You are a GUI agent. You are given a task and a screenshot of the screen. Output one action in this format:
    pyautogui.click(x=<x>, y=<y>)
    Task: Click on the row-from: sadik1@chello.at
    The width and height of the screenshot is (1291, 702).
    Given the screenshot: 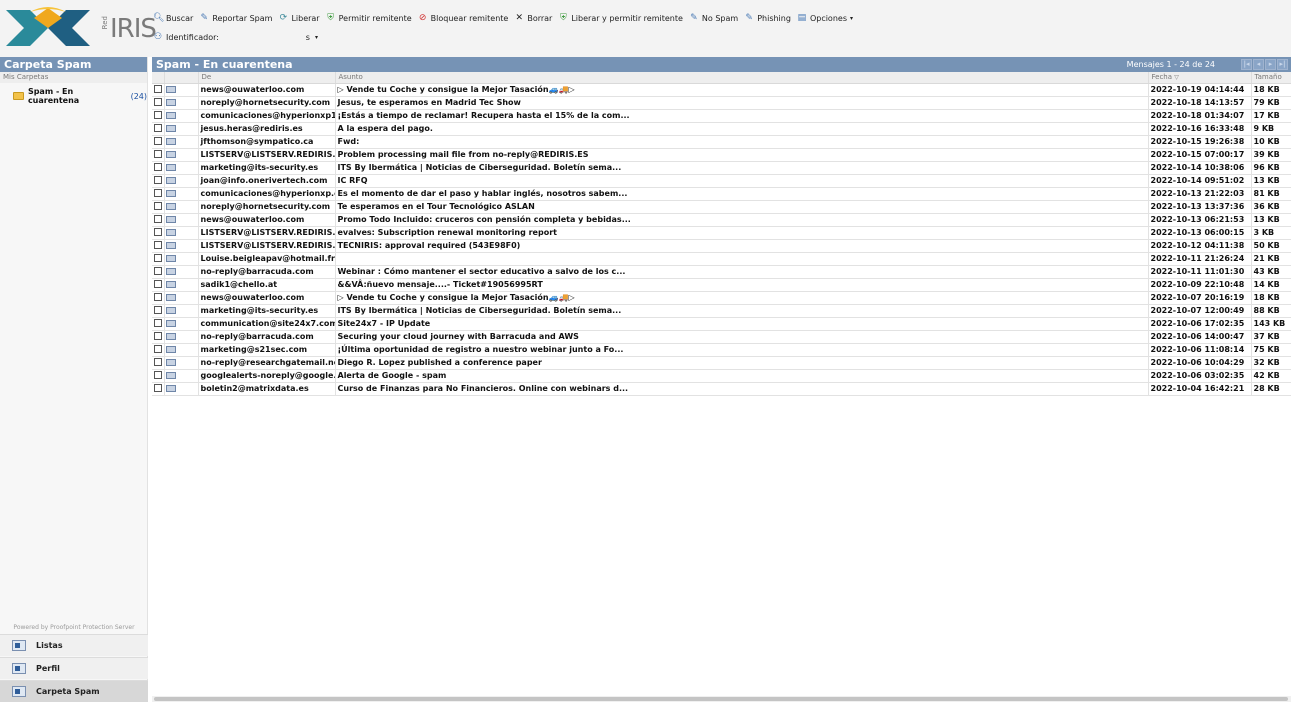 What is the action you would take?
    pyautogui.click(x=267, y=285)
    